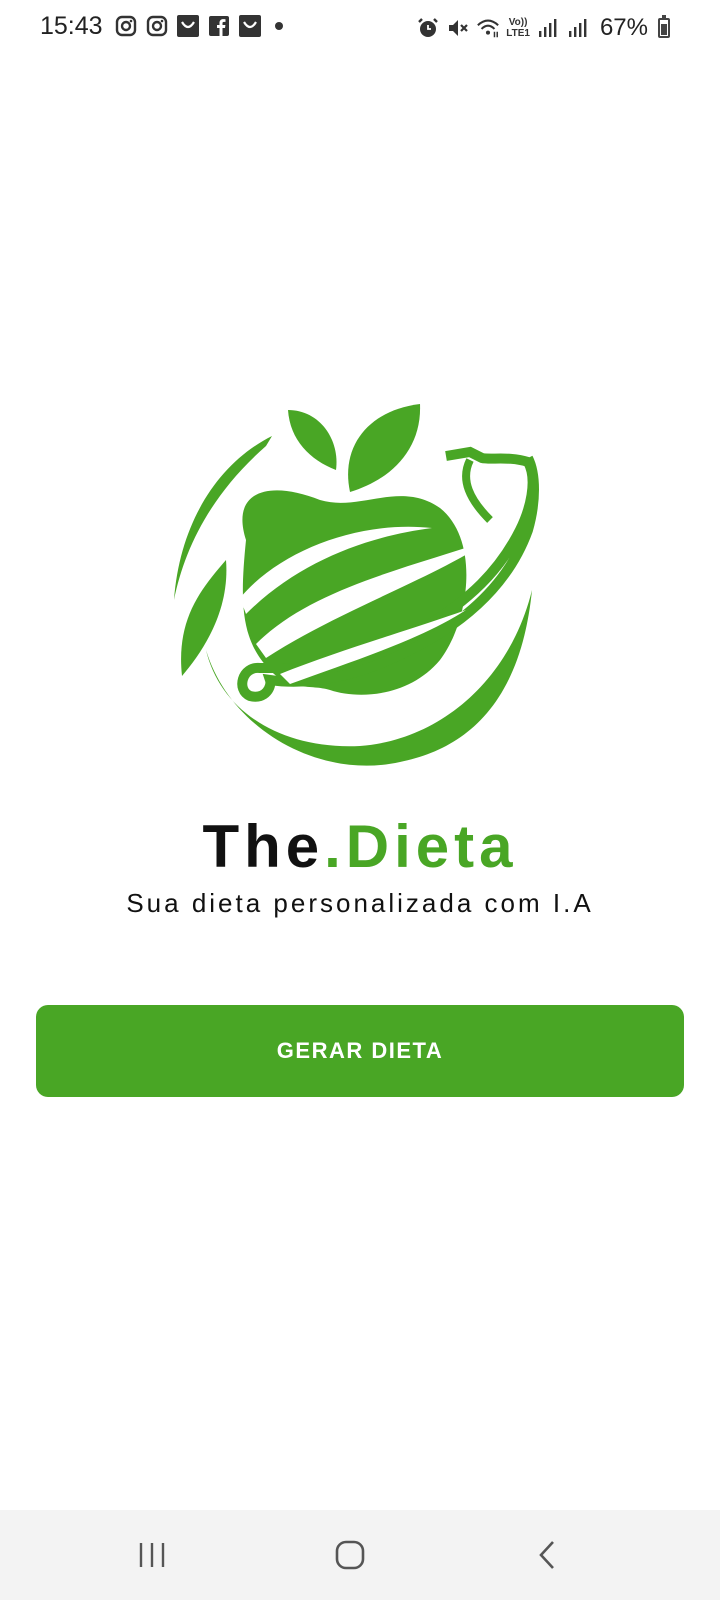 The height and width of the screenshot is (1600, 720). I want to click on status-time: 15:43, so click(71, 26).